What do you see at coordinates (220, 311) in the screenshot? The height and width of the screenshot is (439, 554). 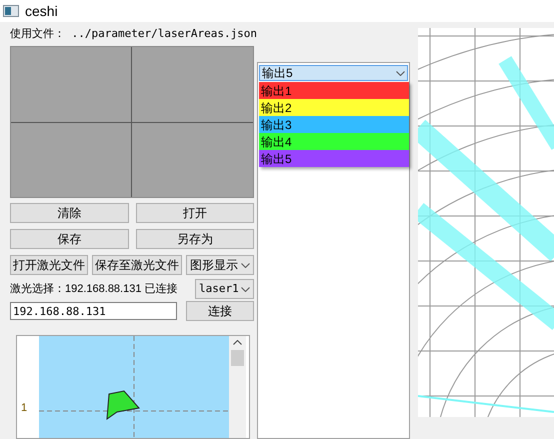 I see `push-button: 连接` at bounding box center [220, 311].